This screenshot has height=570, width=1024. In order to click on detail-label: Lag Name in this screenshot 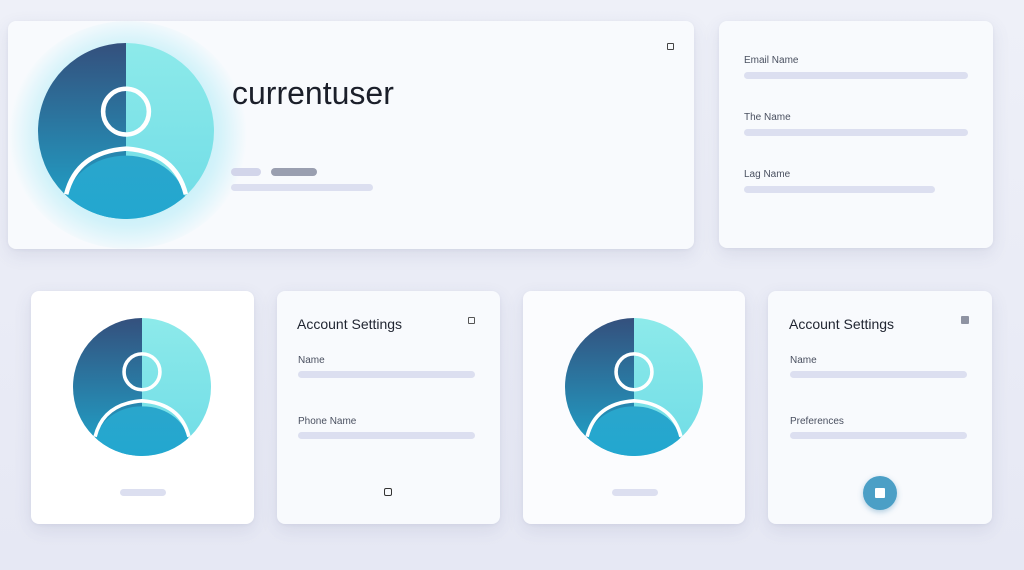, I will do `click(767, 174)`.